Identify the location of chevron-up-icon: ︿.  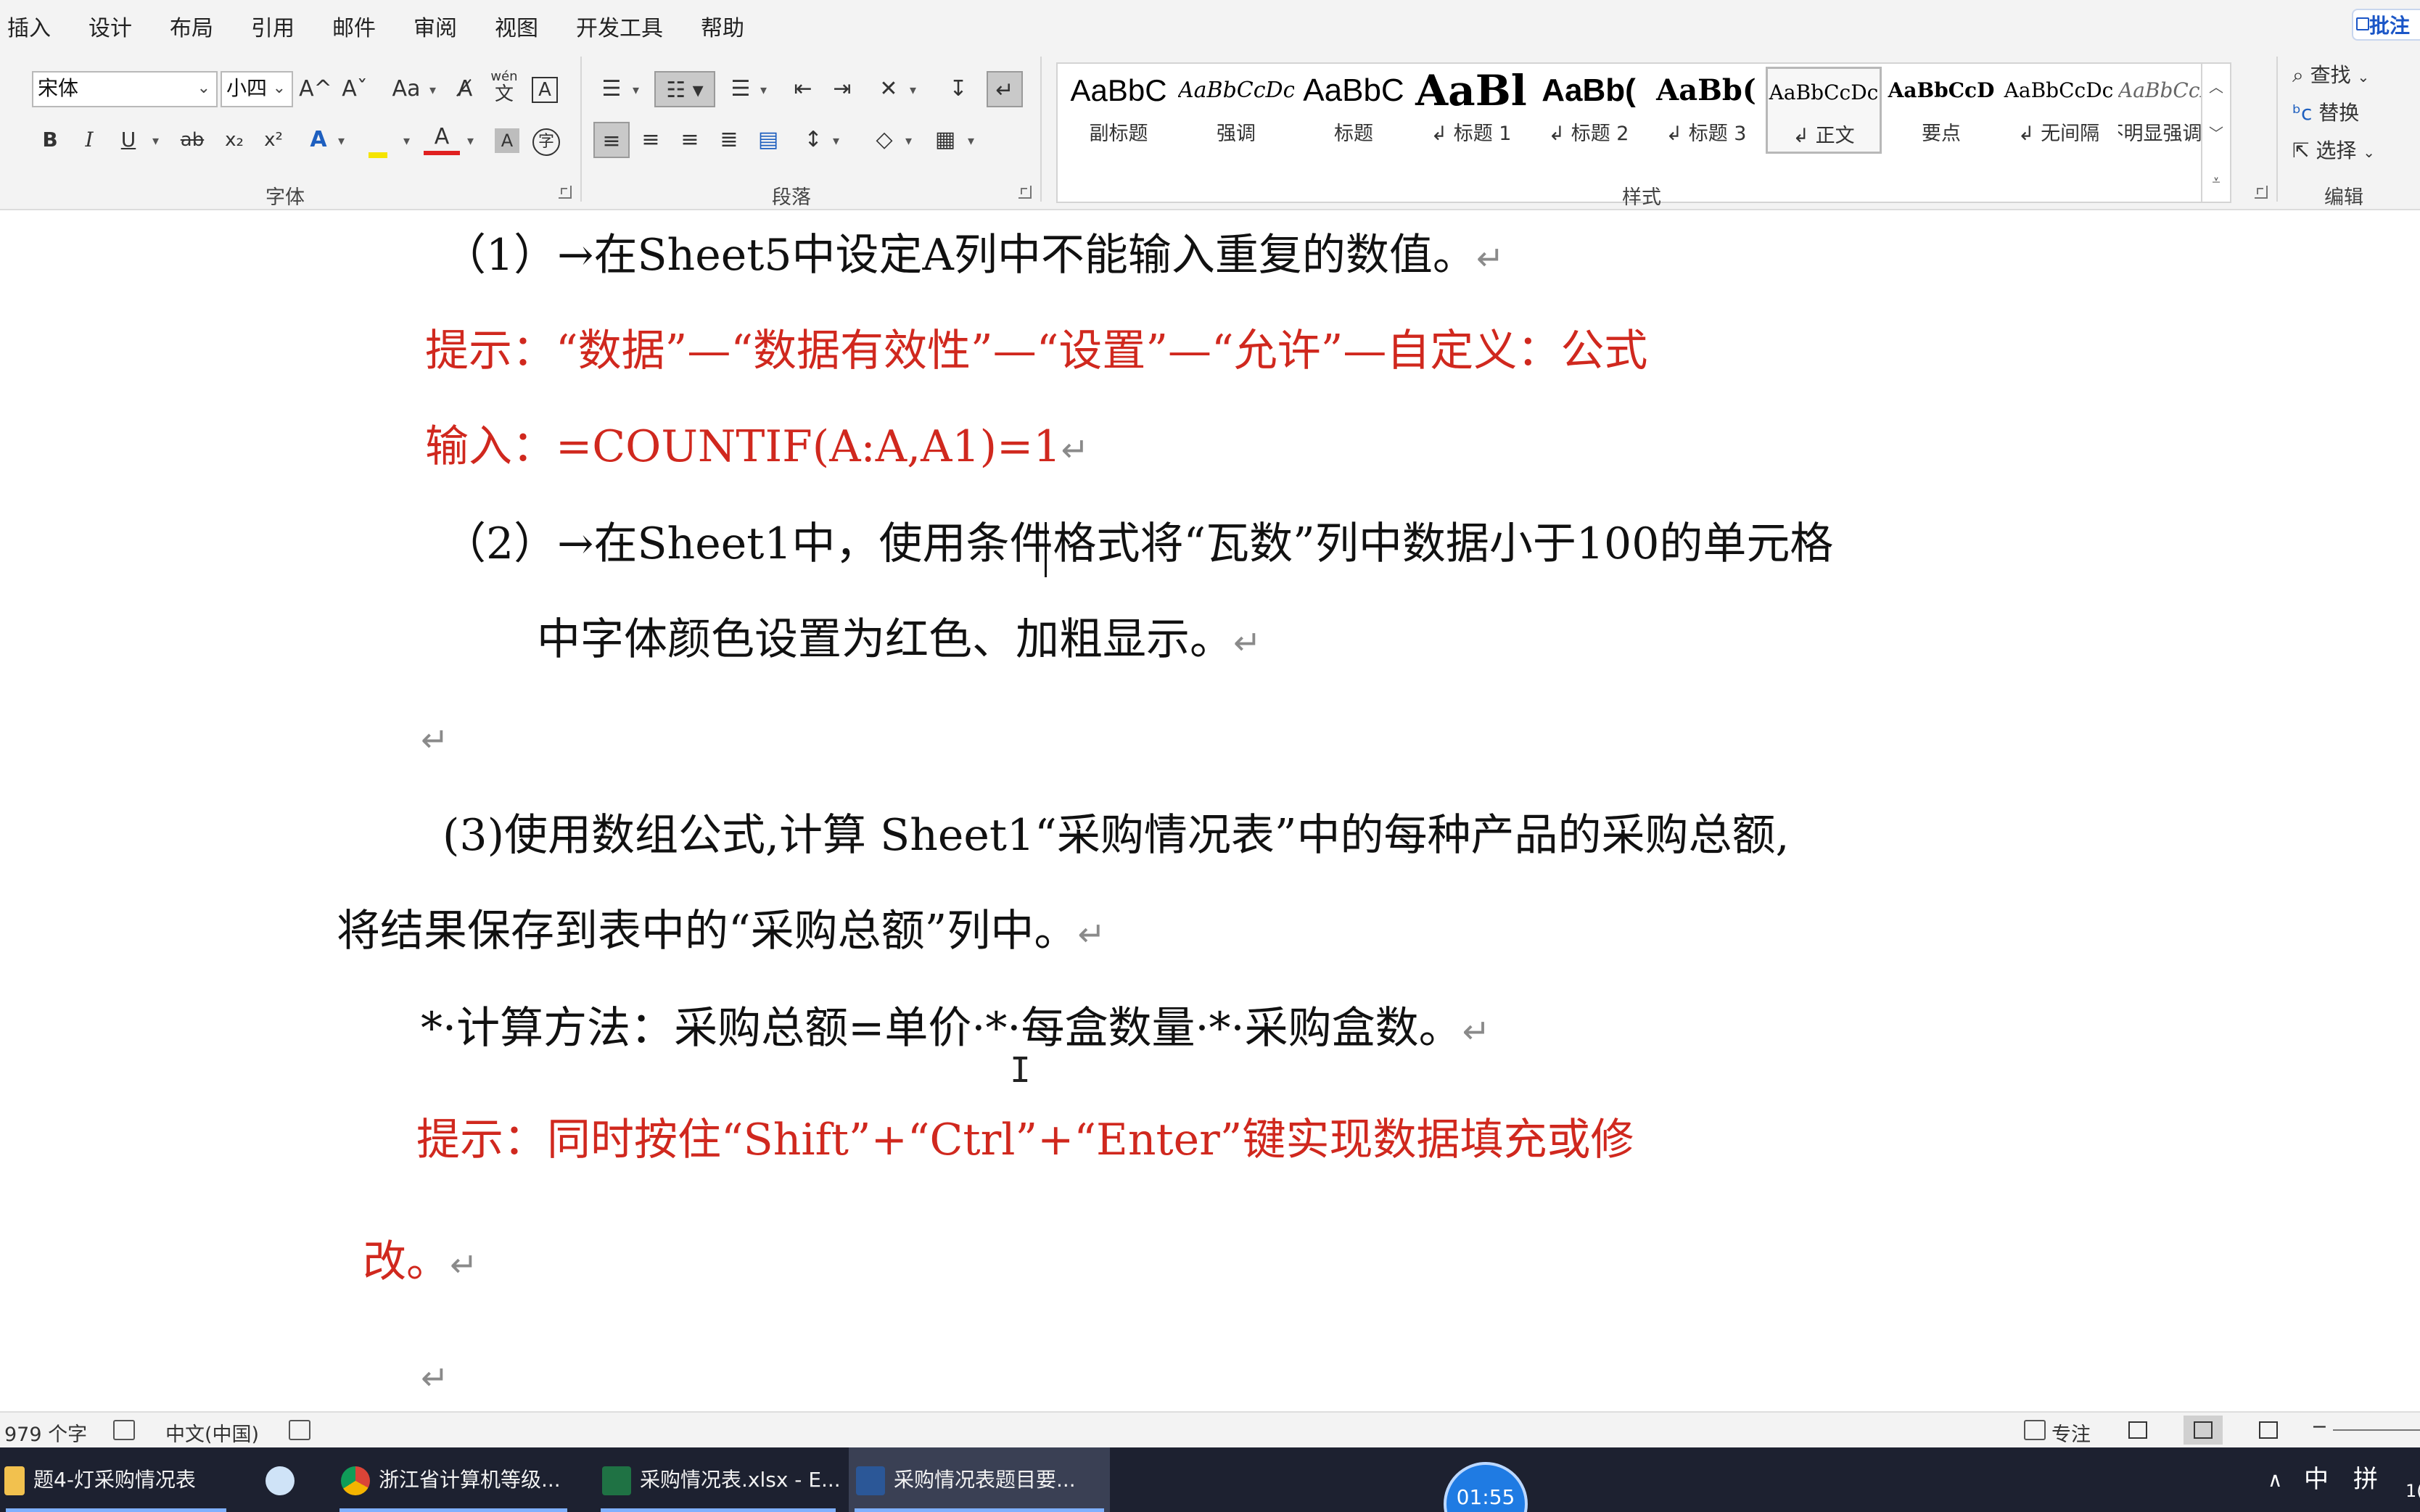
(2216, 87).